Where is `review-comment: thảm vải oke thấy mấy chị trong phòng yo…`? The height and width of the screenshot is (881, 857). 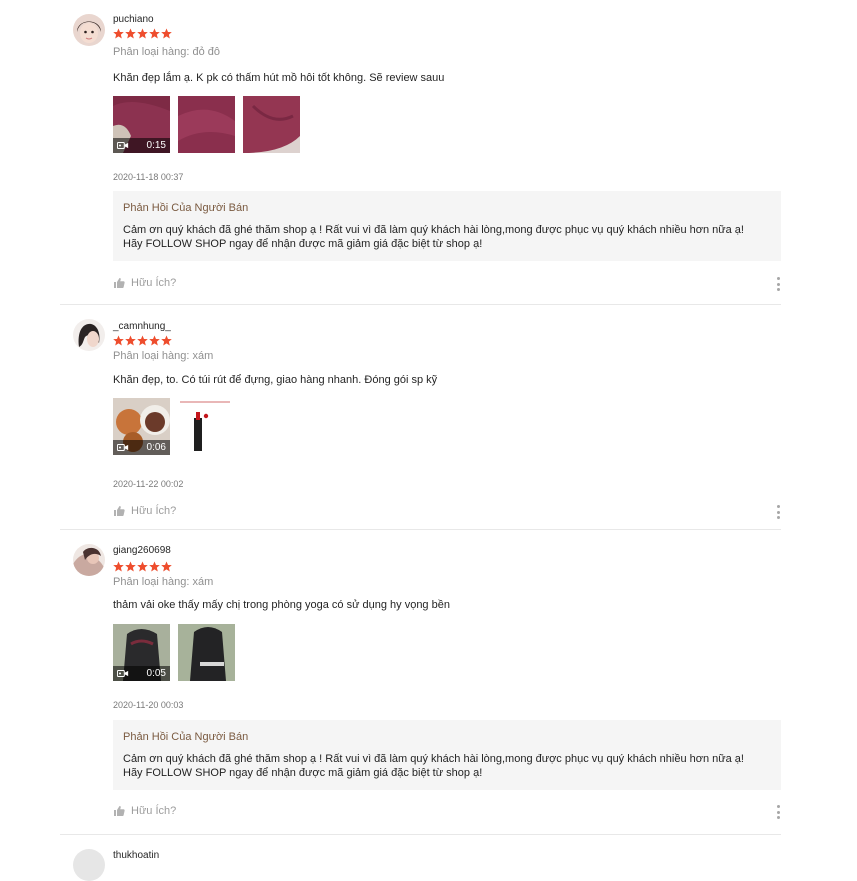
review-comment: thảm vải oke thấy mấy chị trong phòng yo… is located at coordinates (281, 605).